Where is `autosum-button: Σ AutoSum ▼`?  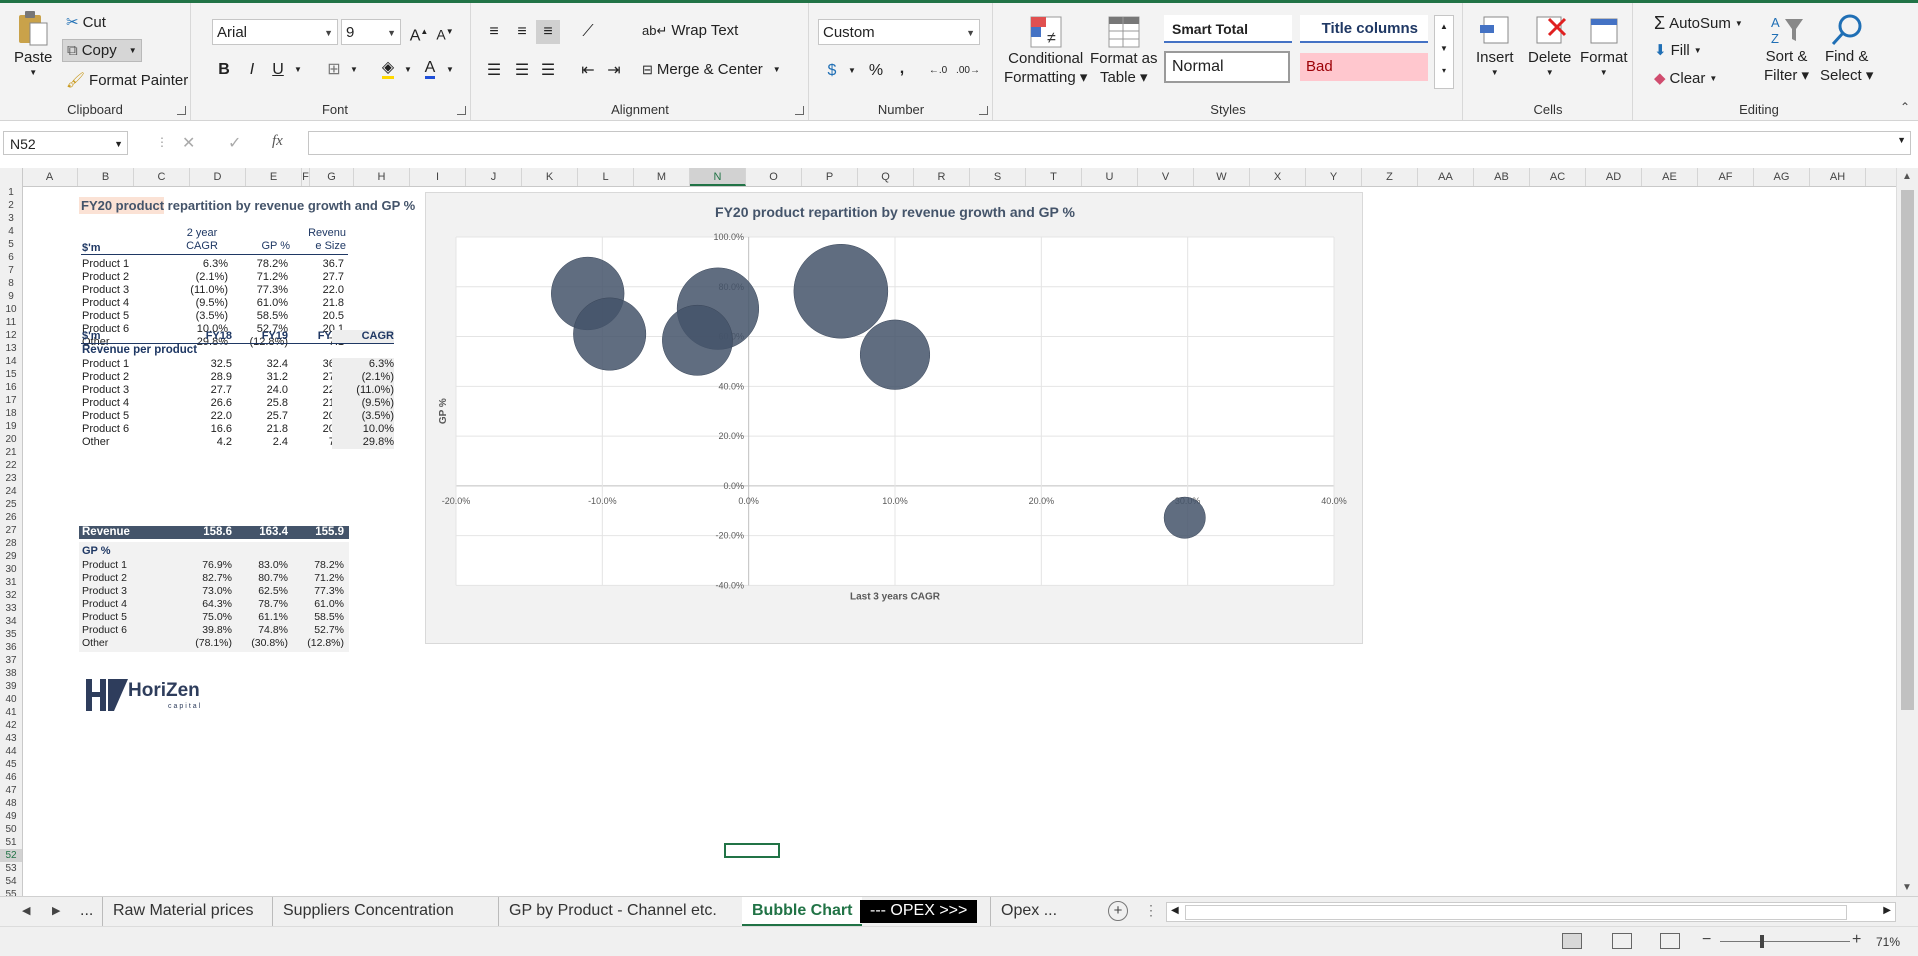
autosum-button: Σ AutoSum ▼ is located at coordinates (1698, 23).